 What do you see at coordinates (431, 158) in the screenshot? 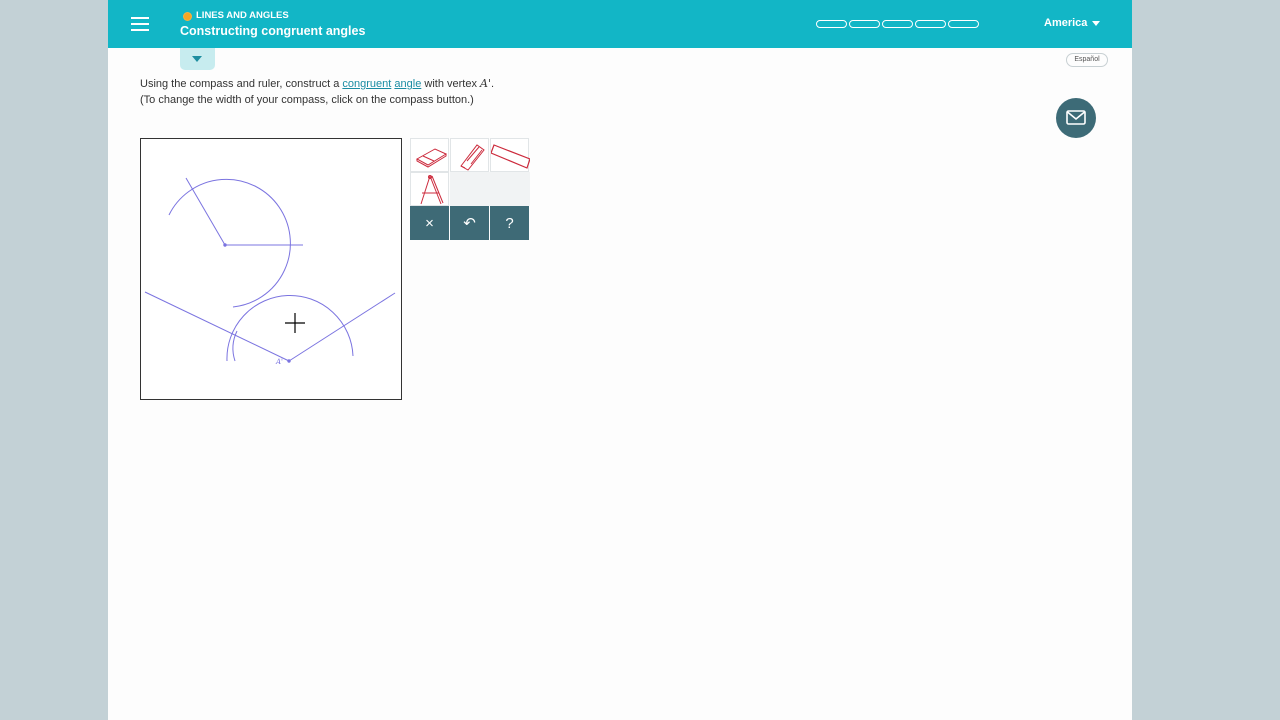
I see `eraser-icon` at bounding box center [431, 158].